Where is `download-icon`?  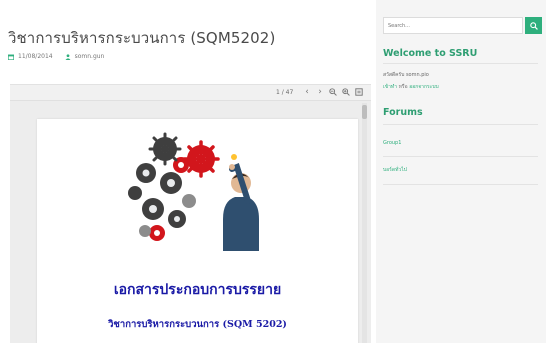
download-icon is located at coordinates (359, 92).